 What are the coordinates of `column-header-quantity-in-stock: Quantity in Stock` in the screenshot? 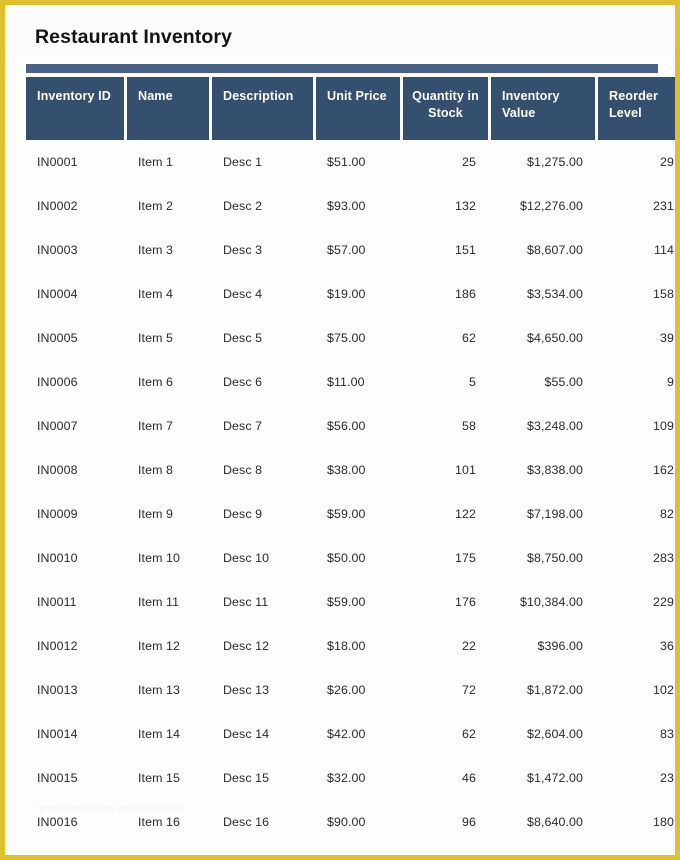 It's located at (445, 108).